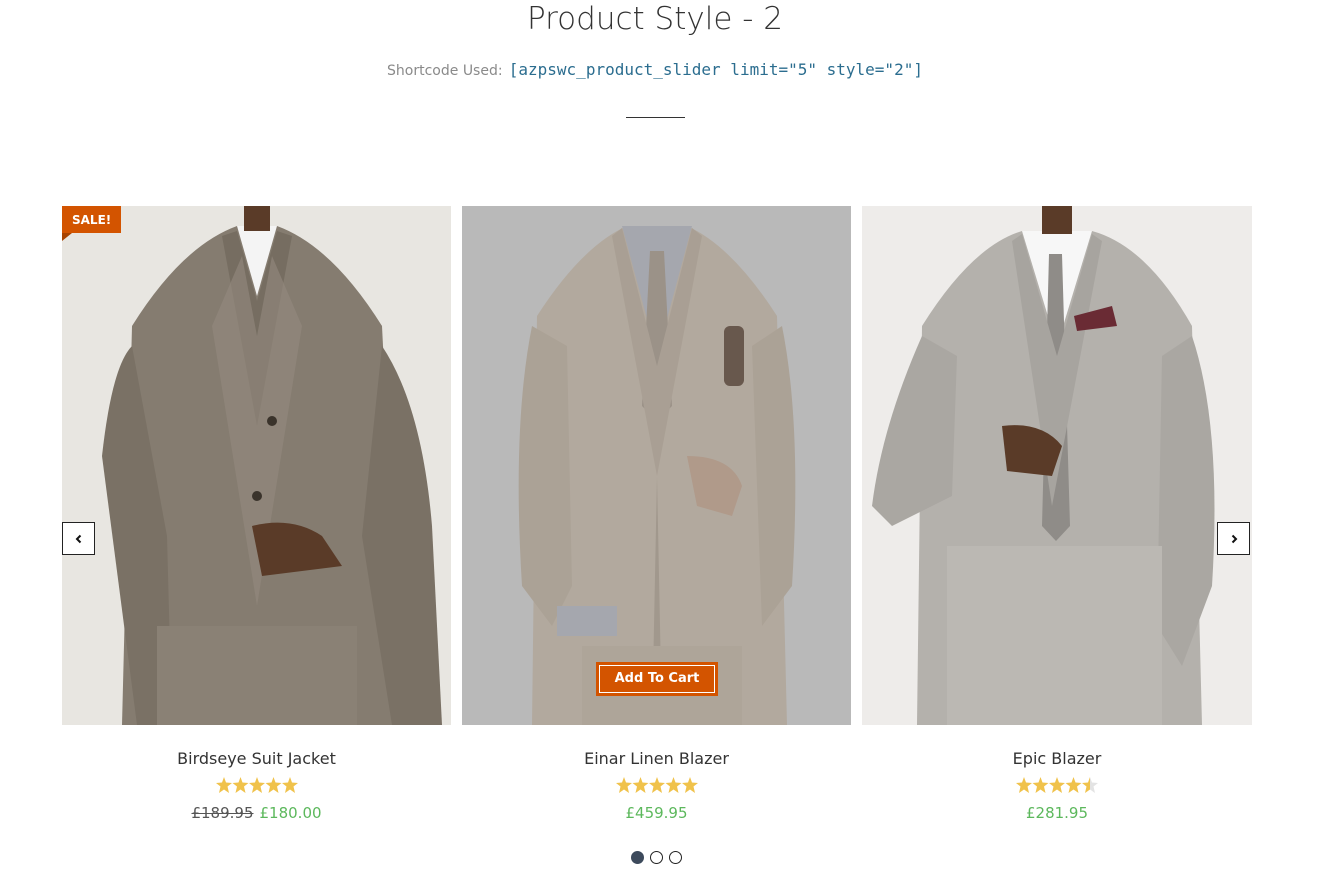 This screenshot has width=1320, height=881. What do you see at coordinates (92, 223) in the screenshot?
I see `sale-badge: SALE!` at bounding box center [92, 223].